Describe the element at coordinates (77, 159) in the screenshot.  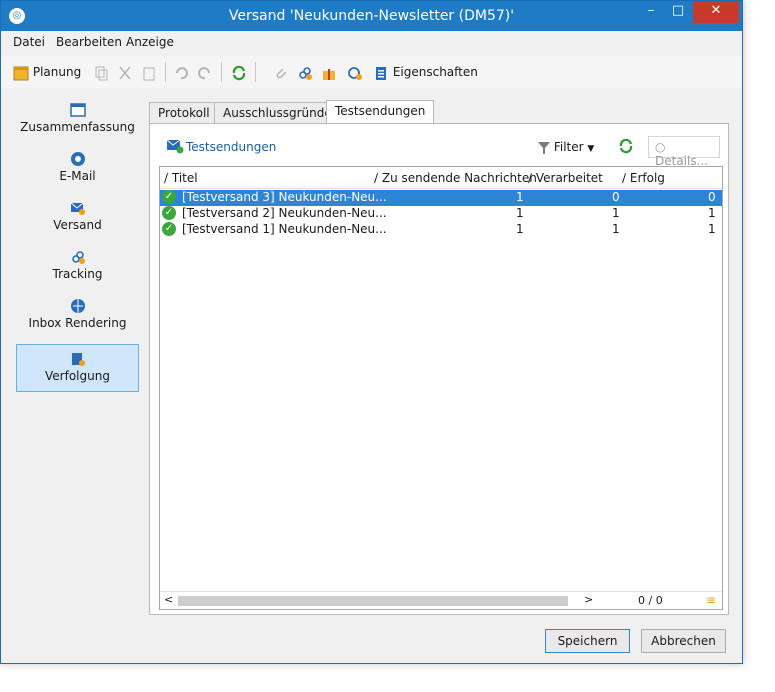
I see `email-icon` at that location.